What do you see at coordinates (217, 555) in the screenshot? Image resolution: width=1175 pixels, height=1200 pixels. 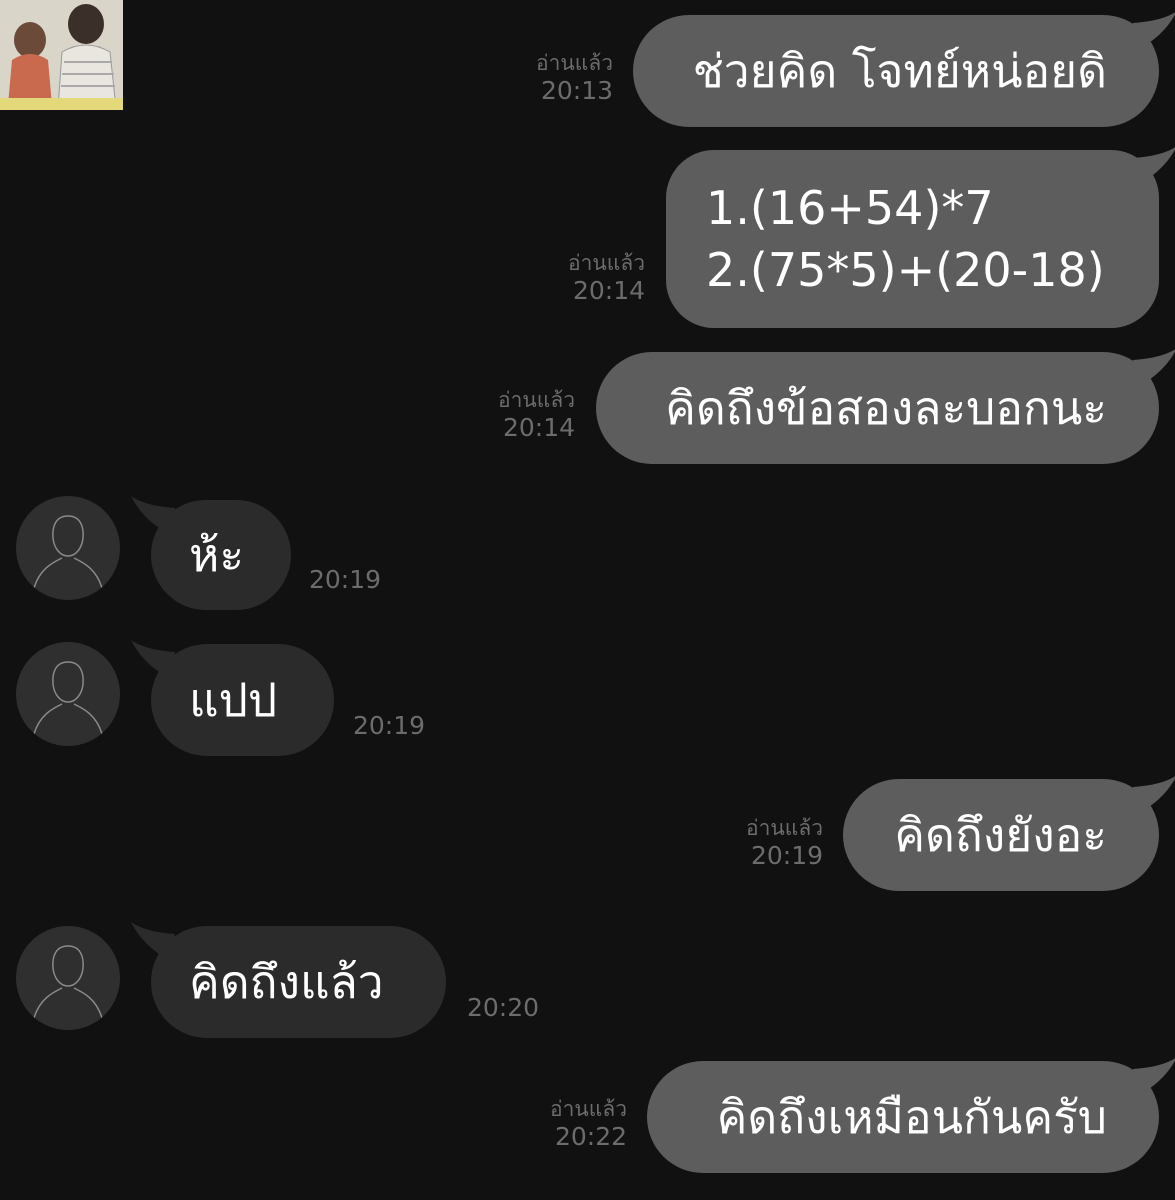 I see `message-text: ห้ะ` at bounding box center [217, 555].